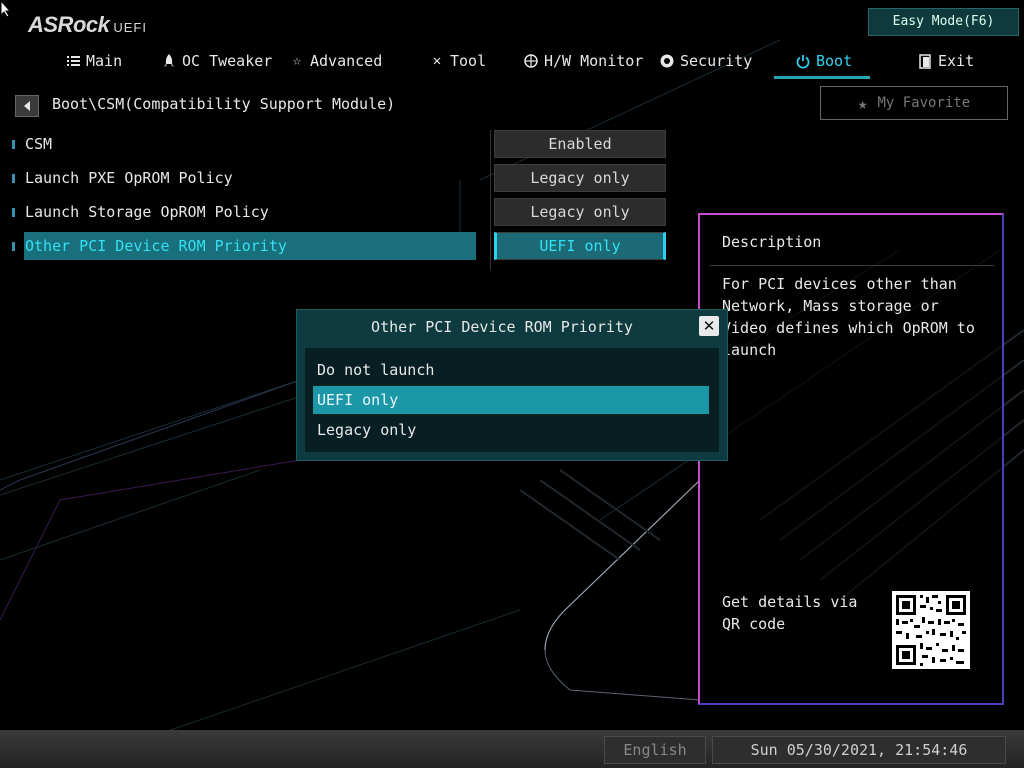 Image resolution: width=1024 pixels, height=768 pixels. I want to click on close-icon: ✕, so click(709, 326).